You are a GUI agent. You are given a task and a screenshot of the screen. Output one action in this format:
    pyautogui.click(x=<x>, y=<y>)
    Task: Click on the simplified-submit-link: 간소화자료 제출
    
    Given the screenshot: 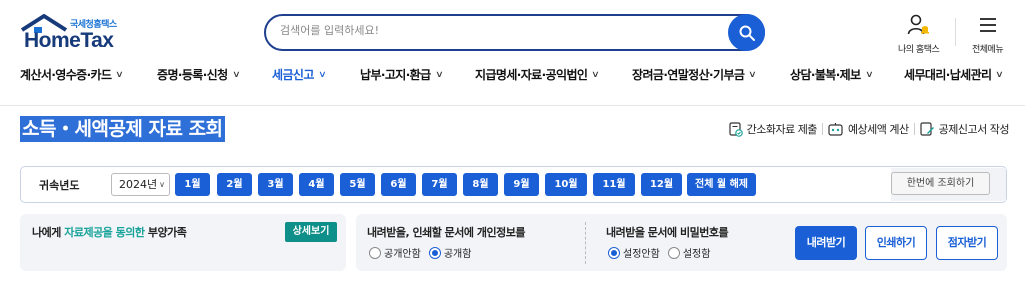 What is the action you would take?
    pyautogui.click(x=773, y=129)
    